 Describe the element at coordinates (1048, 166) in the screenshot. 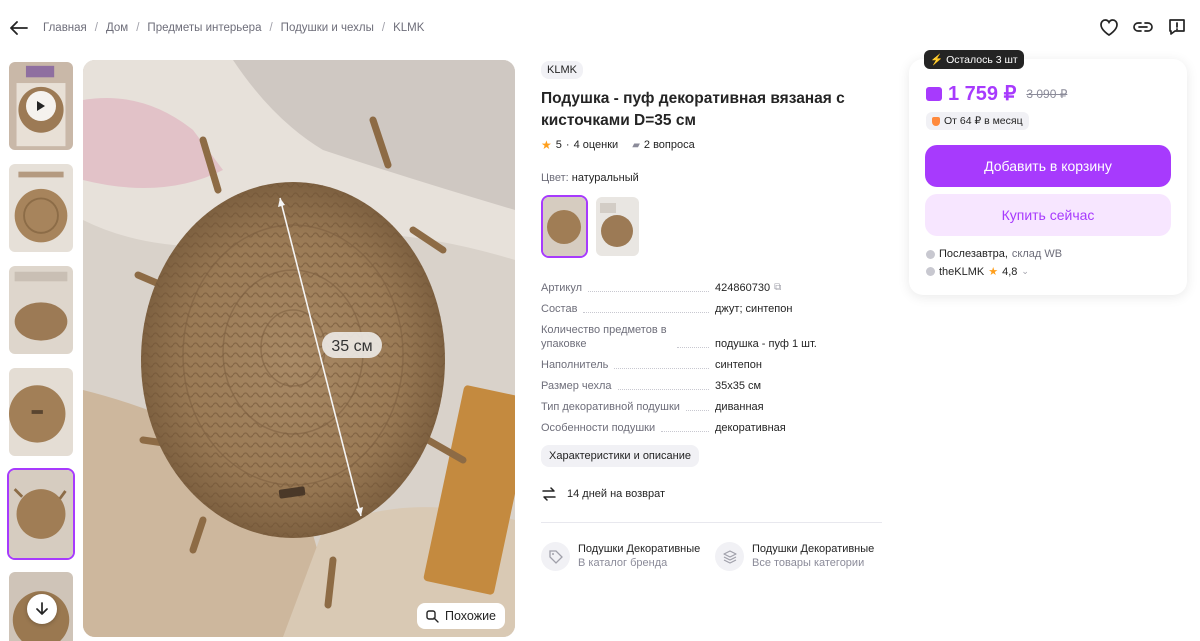

I see `add-to-cart-button: Добавить в корзину` at that location.